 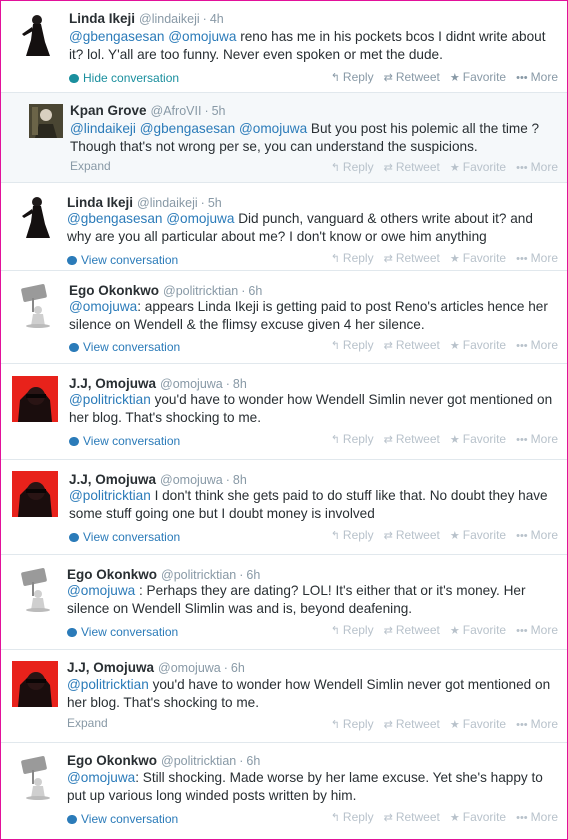 What do you see at coordinates (103, 128) in the screenshot?
I see `mention-link: @lindaikeji` at bounding box center [103, 128].